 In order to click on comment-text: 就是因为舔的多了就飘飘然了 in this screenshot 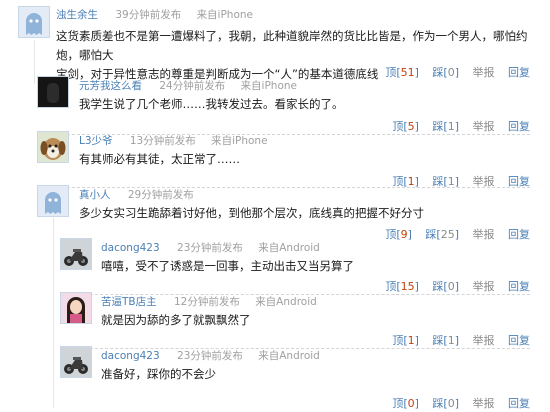, I will do `click(316, 320)`.